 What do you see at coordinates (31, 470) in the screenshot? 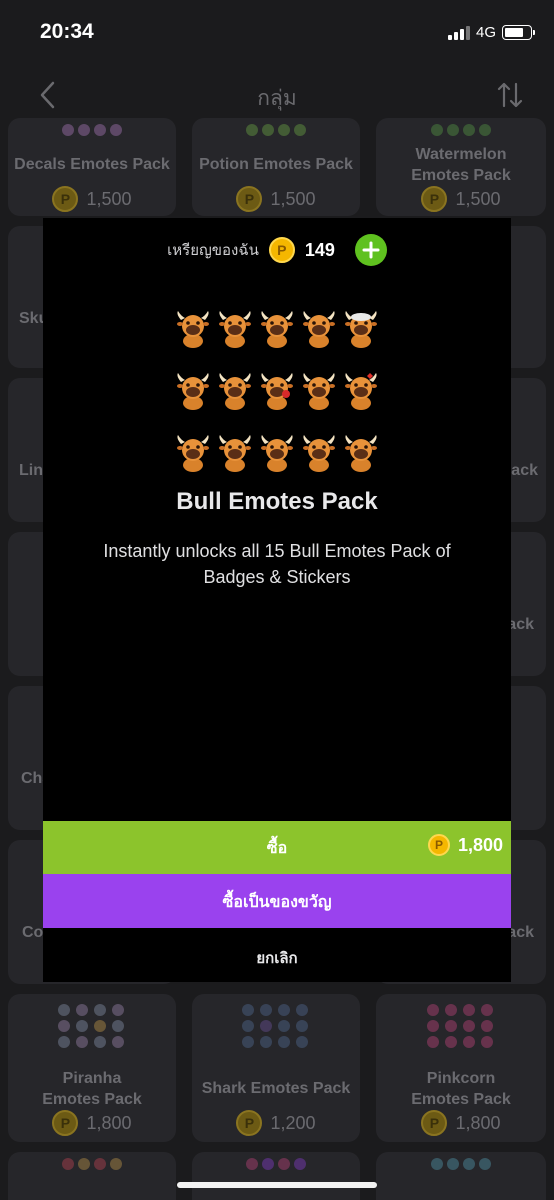
I see `pack-title-peek: Lin` at bounding box center [31, 470].